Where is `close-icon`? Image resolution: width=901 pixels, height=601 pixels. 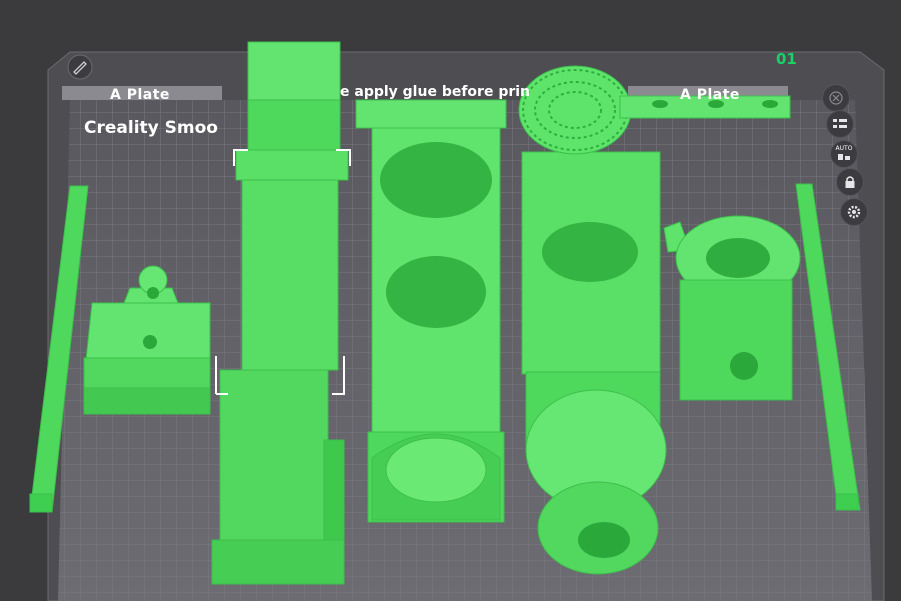 close-icon is located at coordinates (836, 98).